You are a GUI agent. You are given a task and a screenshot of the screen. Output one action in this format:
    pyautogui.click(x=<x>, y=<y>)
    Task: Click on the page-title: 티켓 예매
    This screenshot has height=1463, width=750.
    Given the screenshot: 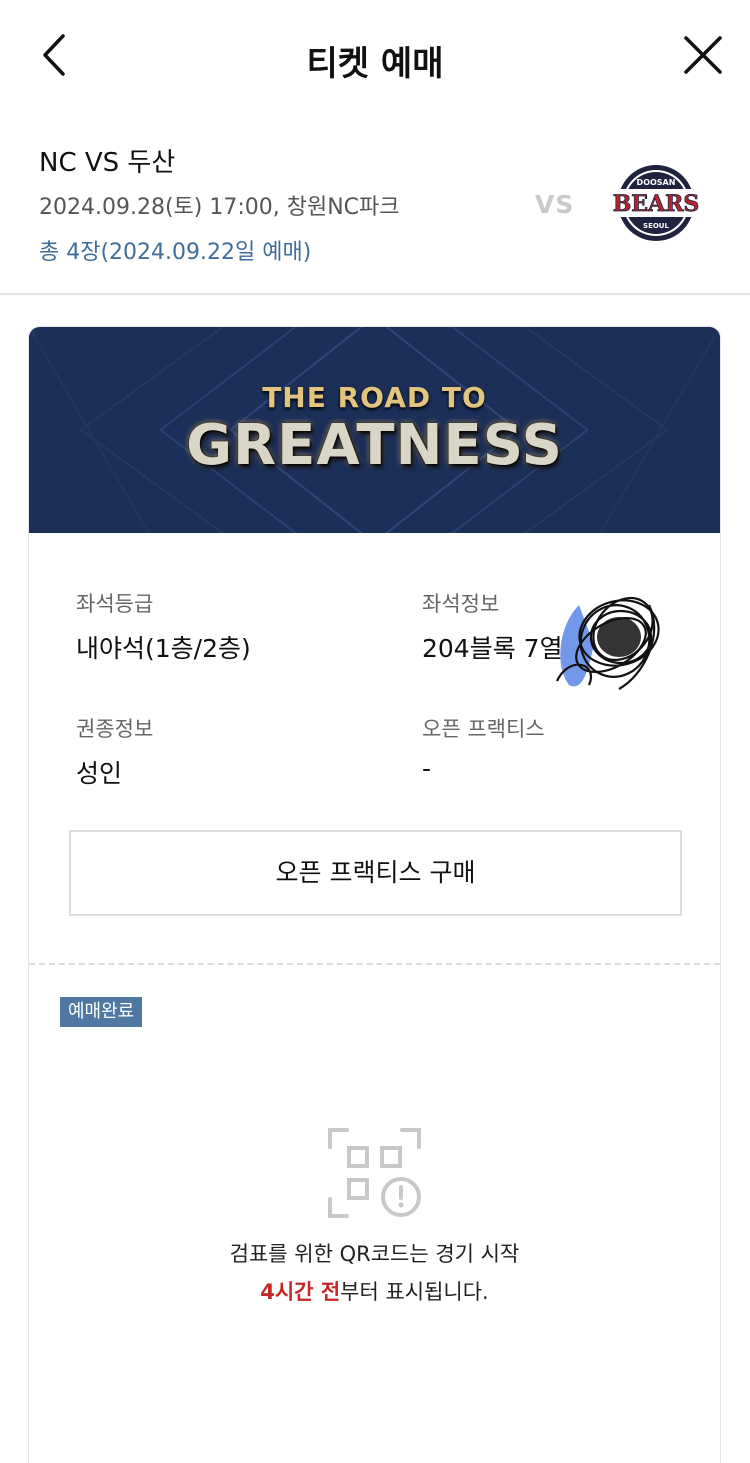 What is the action you would take?
    pyautogui.click(x=375, y=64)
    